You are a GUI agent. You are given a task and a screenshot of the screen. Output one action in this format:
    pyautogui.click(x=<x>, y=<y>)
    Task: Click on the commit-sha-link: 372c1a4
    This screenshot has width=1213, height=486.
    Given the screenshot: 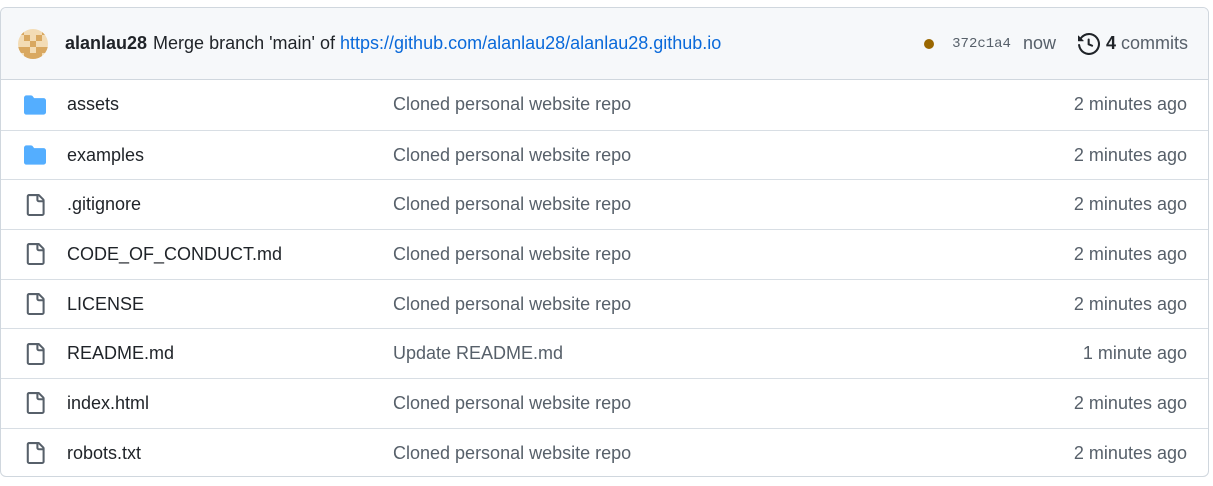 What is the action you would take?
    pyautogui.click(x=981, y=44)
    